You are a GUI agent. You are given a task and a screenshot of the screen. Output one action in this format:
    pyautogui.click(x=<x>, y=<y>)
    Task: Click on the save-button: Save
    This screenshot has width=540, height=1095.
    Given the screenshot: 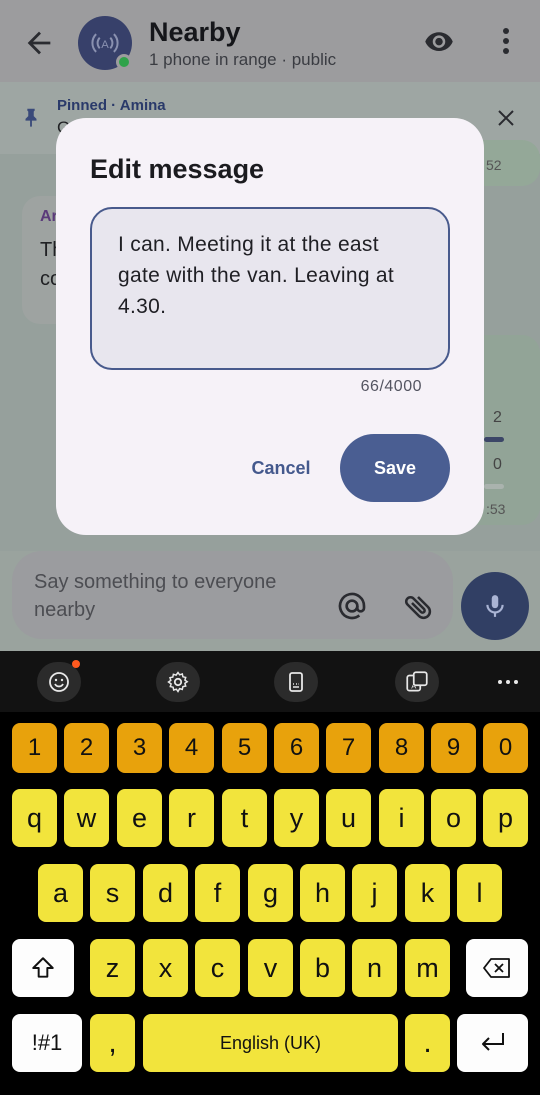 What is the action you would take?
    pyautogui.click(x=395, y=468)
    